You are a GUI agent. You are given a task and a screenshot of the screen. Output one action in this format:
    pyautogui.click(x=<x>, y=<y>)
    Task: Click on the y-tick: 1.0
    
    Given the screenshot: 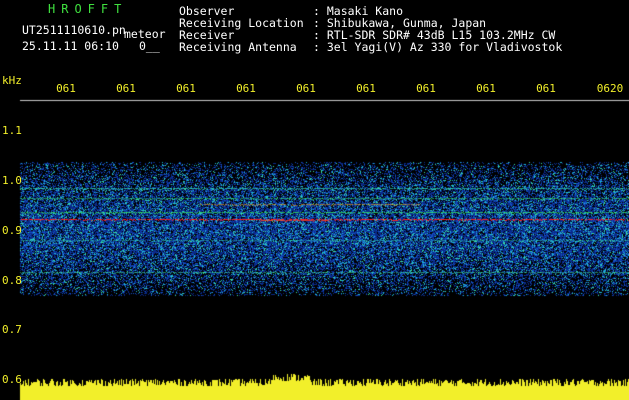 What is the action you would take?
    pyautogui.click(x=12, y=180)
    